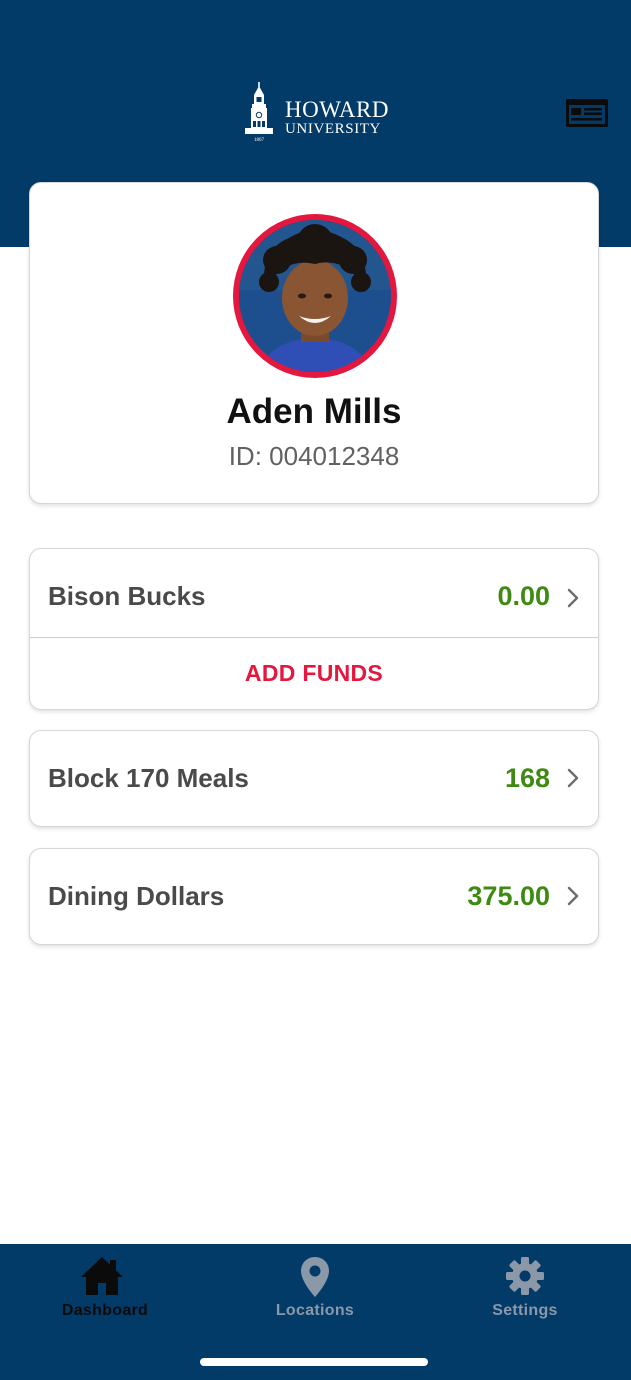 This screenshot has width=631, height=1380. I want to click on map-pin-icon, so click(315, 1277).